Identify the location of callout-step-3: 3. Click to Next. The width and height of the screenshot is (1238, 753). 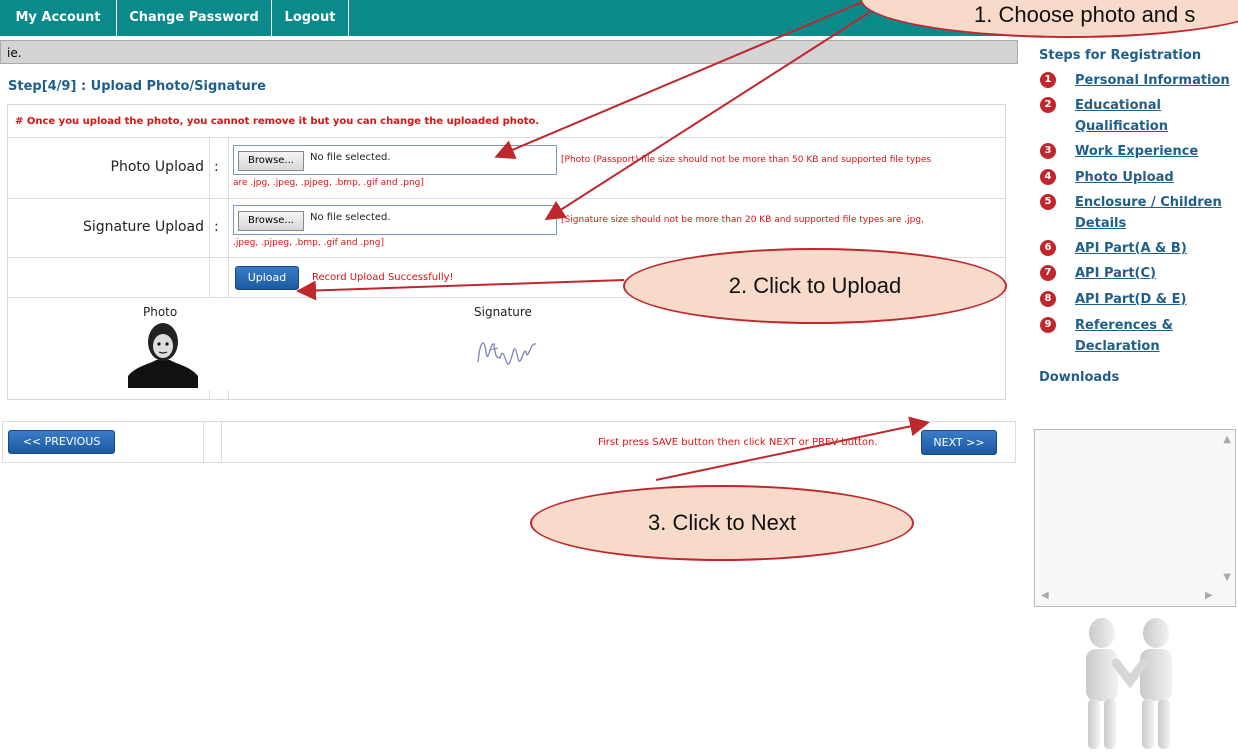
(722, 523).